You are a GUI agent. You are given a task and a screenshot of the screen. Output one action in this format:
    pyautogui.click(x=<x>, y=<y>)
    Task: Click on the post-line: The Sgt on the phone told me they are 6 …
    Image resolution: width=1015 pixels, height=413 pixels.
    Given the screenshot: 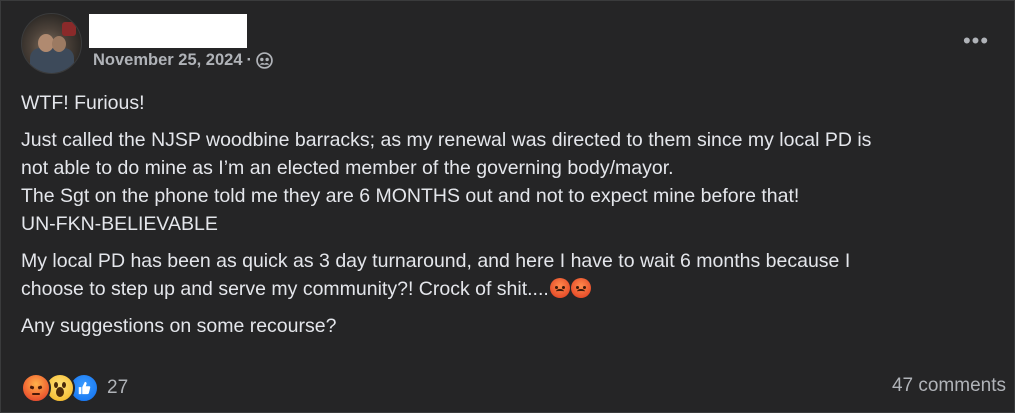 What is the action you would take?
    pyautogui.click(x=410, y=196)
    